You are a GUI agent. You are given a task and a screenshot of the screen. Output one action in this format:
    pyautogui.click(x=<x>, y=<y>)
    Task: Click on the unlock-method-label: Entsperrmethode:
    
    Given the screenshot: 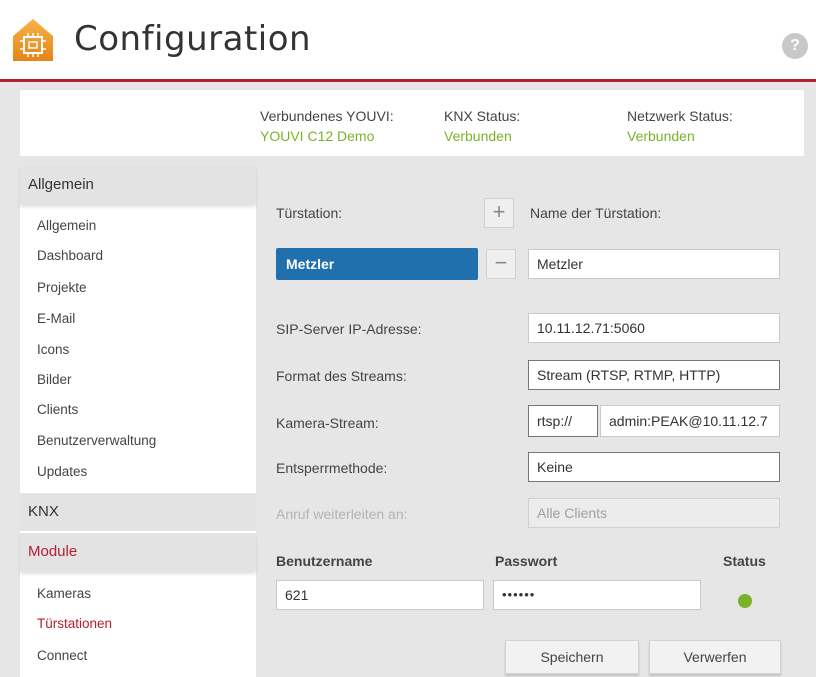 What is the action you would take?
    pyautogui.click(x=332, y=468)
    